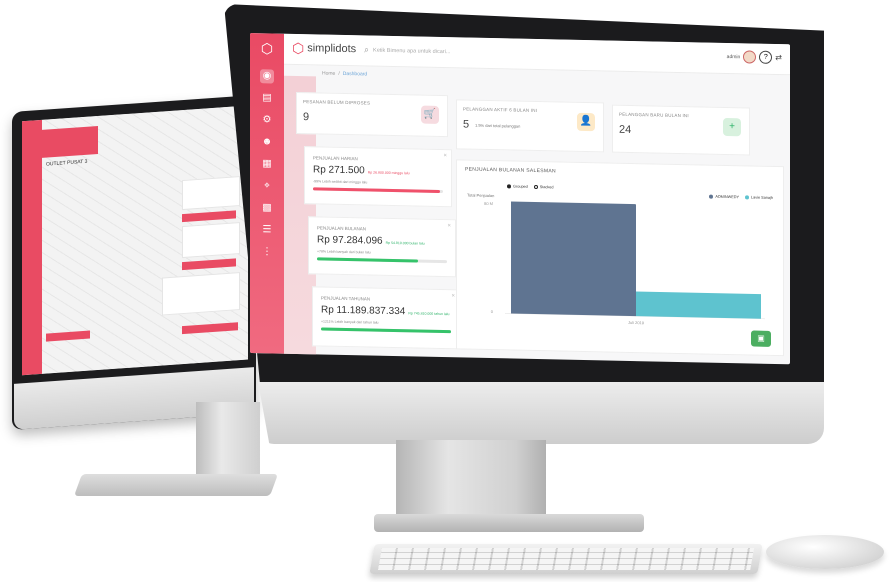 This screenshot has height=582, width=891. Describe the element at coordinates (509, 523) in the screenshot. I see `main-monitor-foot` at that location.